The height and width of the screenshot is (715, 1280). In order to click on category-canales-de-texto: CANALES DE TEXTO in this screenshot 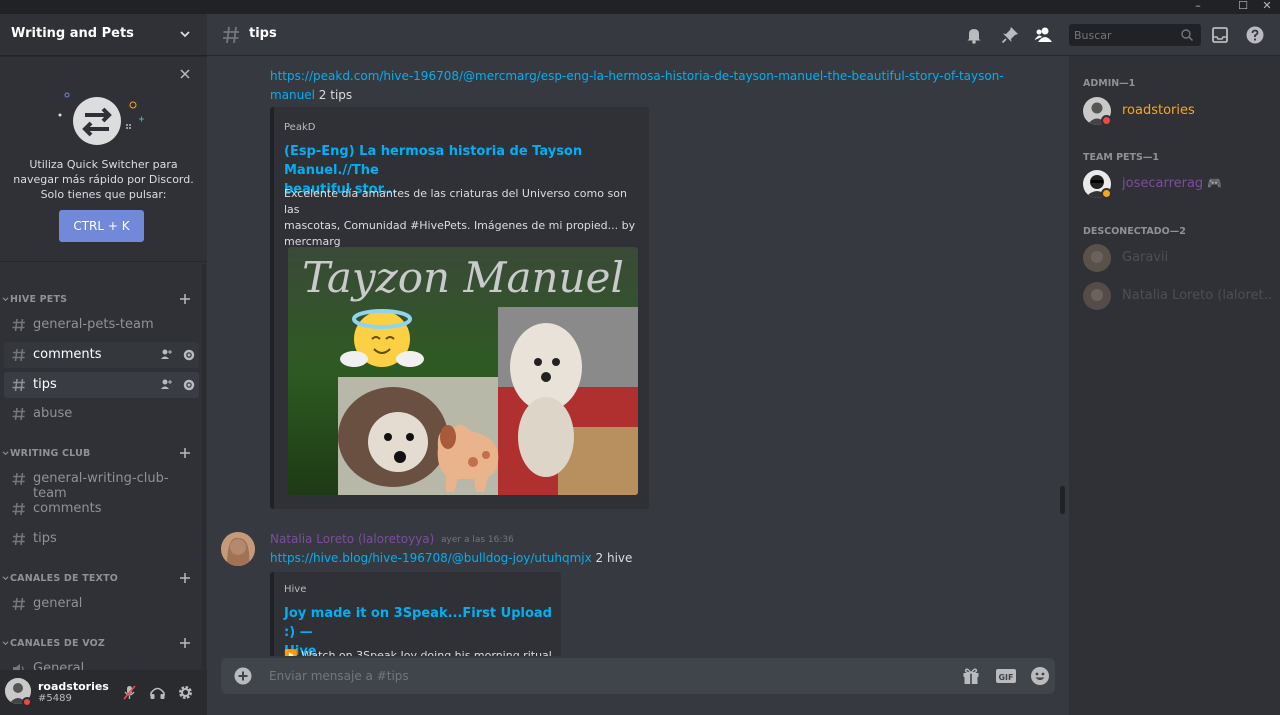, I will do `click(100, 579)`.